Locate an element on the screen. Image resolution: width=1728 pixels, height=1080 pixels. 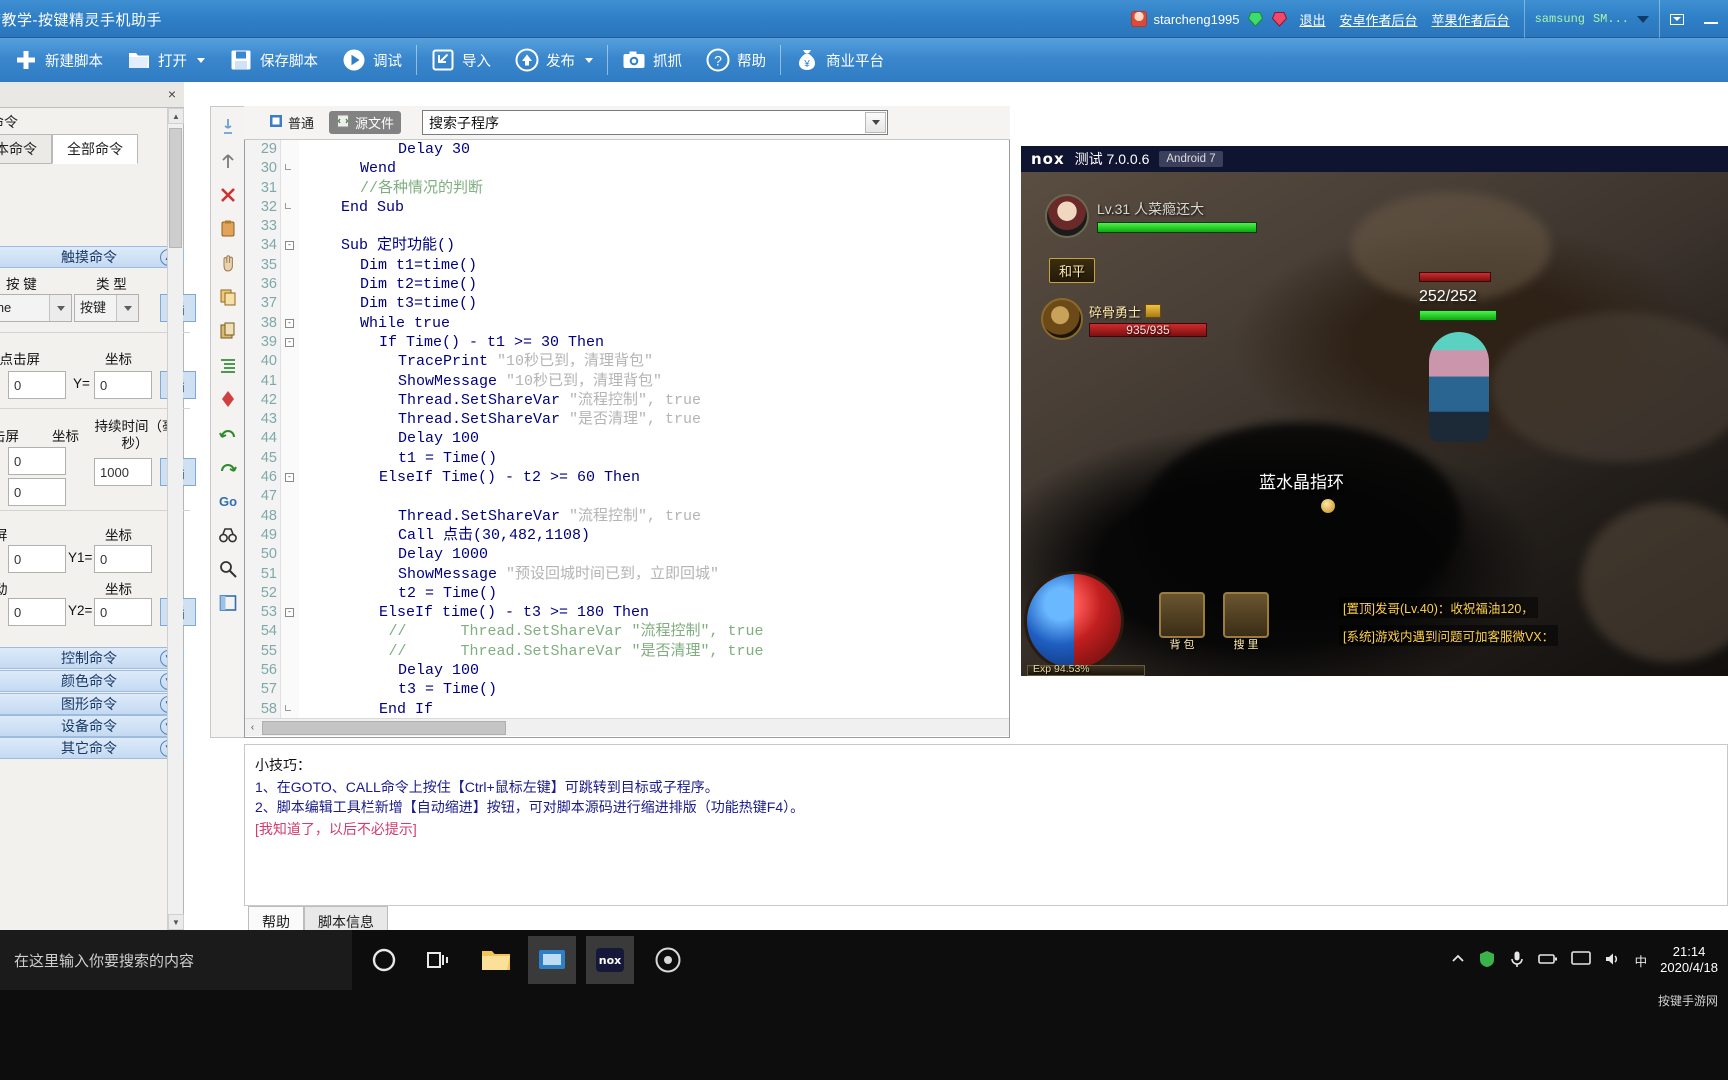
undo-icon is located at coordinates (228, 433).